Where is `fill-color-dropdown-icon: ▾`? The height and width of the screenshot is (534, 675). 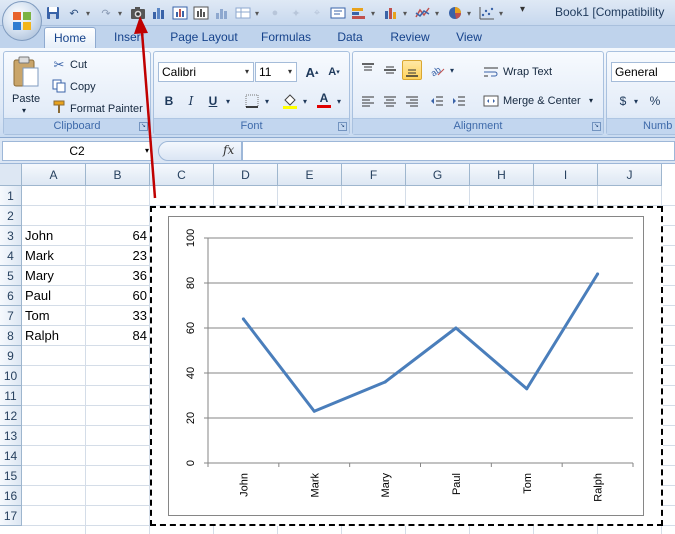 fill-color-dropdown-icon: ▾ is located at coordinates (305, 101).